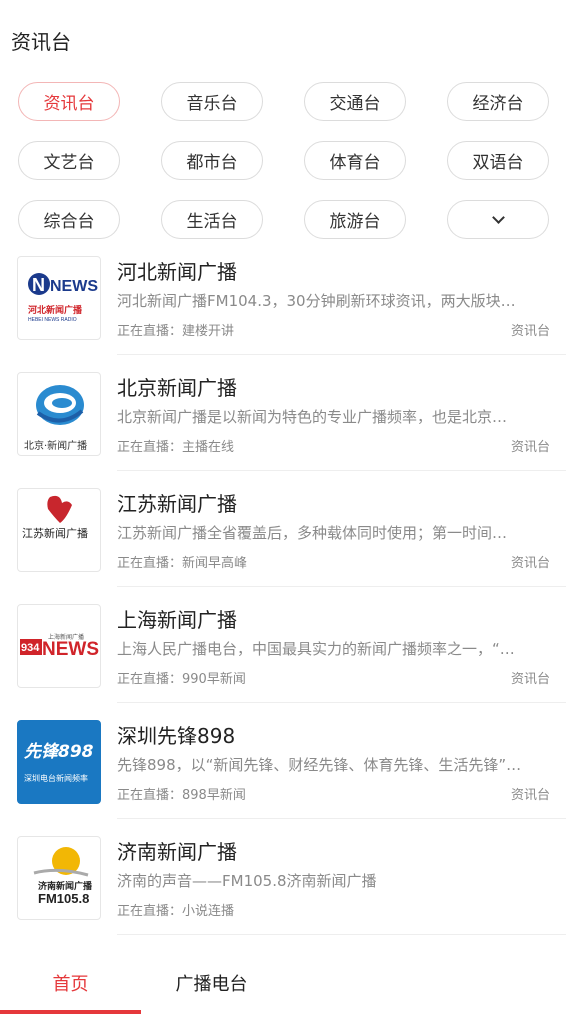 Image resolution: width=566 pixels, height=1014 pixels. Describe the element at coordinates (181, 795) in the screenshot. I see `live-program: 正在直播：898早新闻` at that location.